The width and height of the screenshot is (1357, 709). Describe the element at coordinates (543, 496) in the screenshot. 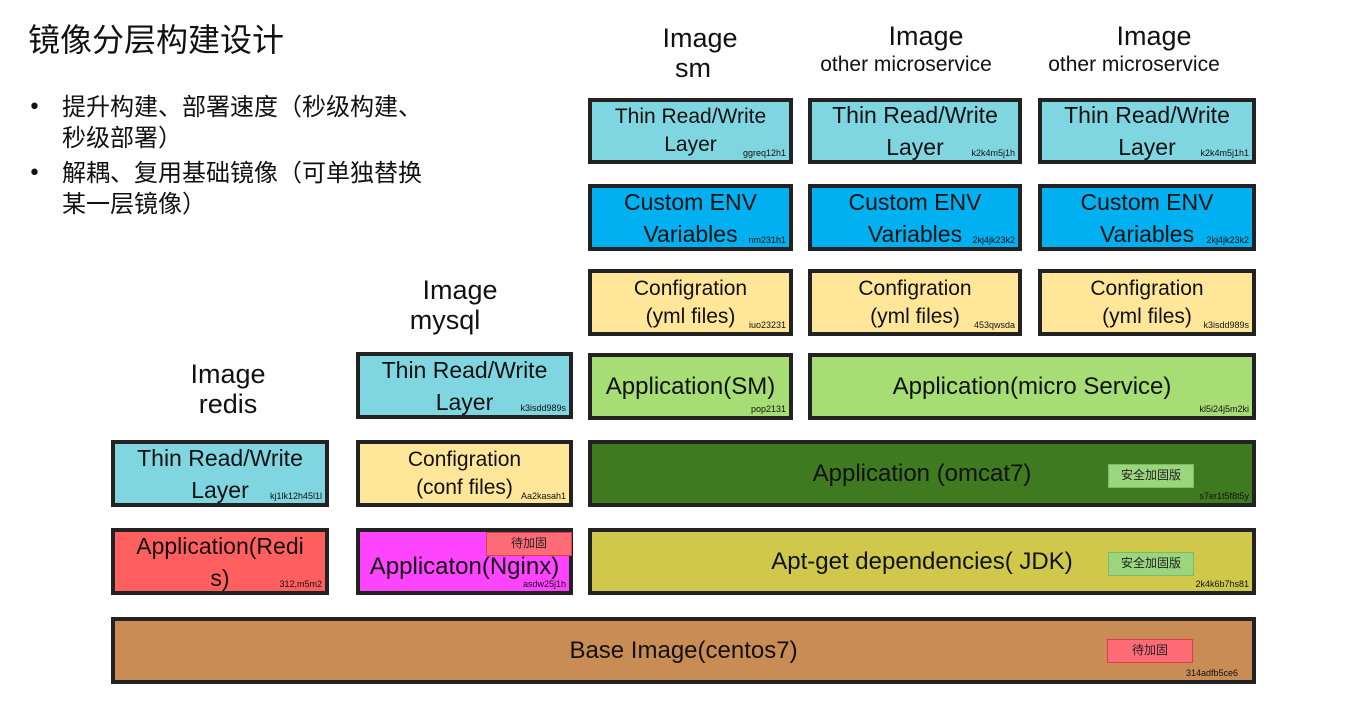

I see `layer-id: Aa2kasah1` at that location.